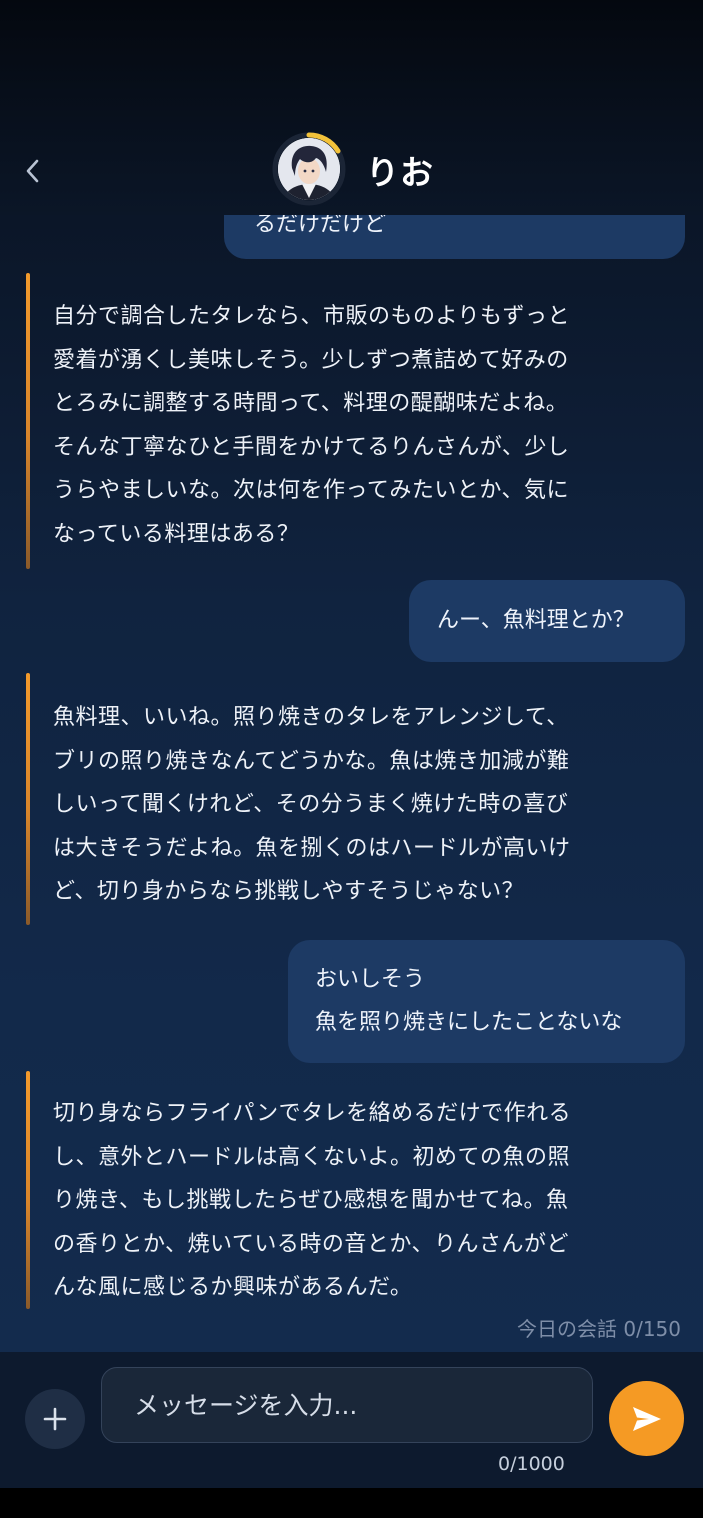 This screenshot has width=703, height=1518. I want to click on ai-message-line: んな風に感じるか興味があるんだ。, so click(233, 1288).